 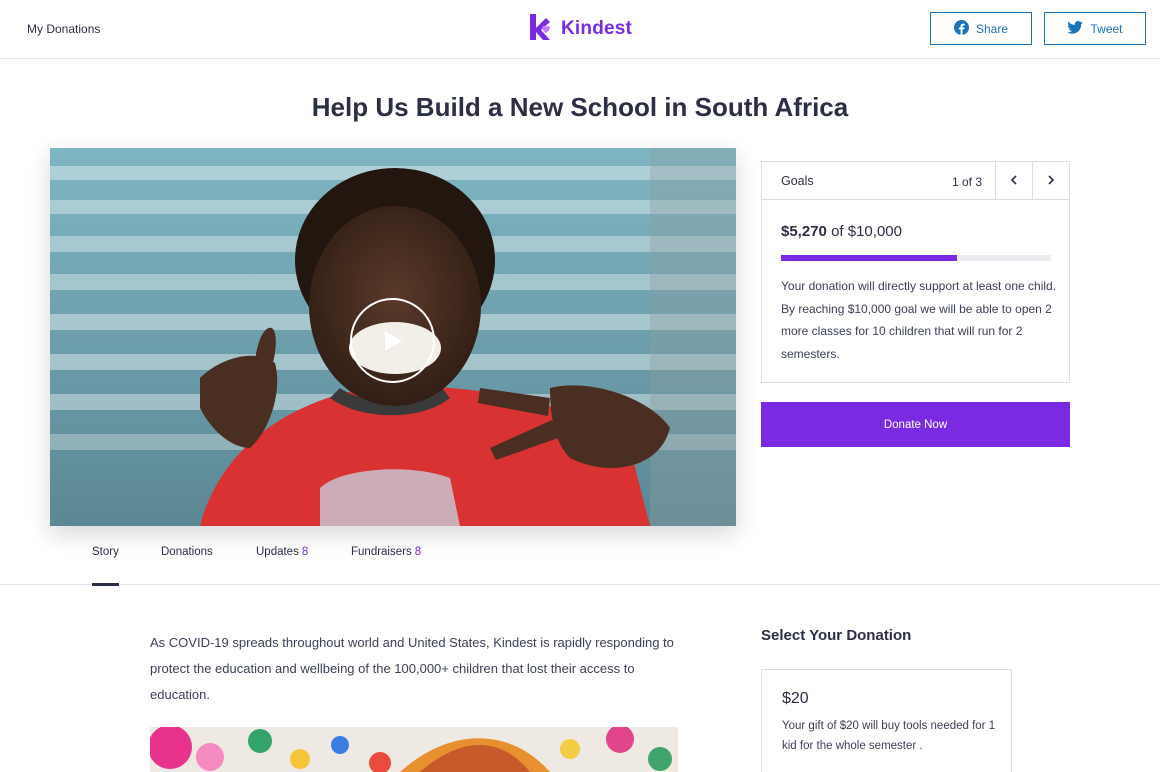 I want to click on brand-name: Kindest, so click(x=597, y=28).